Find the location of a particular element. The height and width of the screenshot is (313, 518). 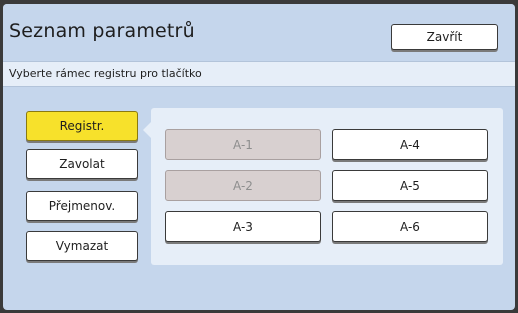

register-mode-button: Registr. is located at coordinates (82, 126).